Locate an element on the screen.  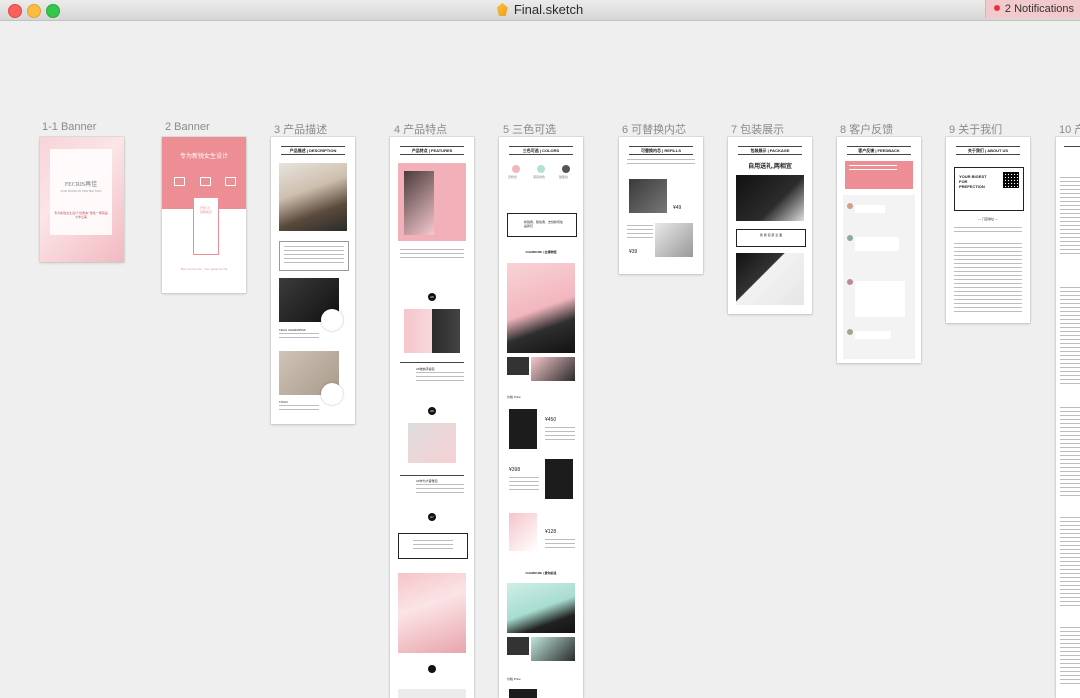
artboard-label: 5 三色可选 is located at coordinates (529, 129).